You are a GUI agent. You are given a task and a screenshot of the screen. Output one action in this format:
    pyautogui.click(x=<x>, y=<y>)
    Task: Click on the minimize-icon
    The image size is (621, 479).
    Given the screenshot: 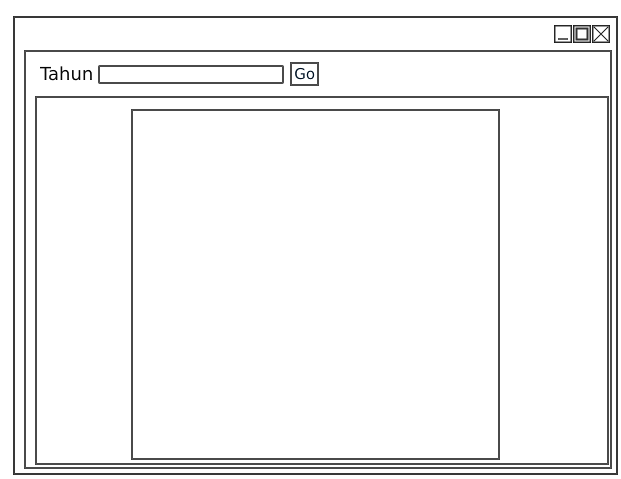 What is the action you would take?
    pyautogui.click(x=563, y=34)
    